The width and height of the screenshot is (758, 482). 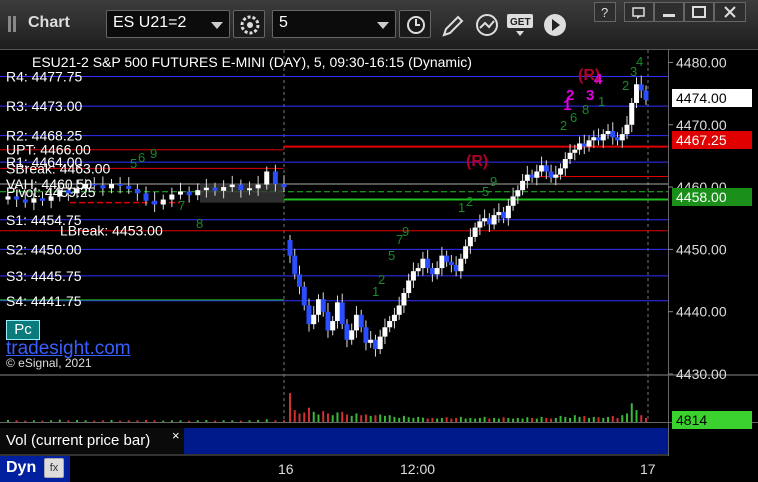 What do you see at coordinates (391, 255) in the screenshot?
I see `count-marker: 5` at bounding box center [391, 255].